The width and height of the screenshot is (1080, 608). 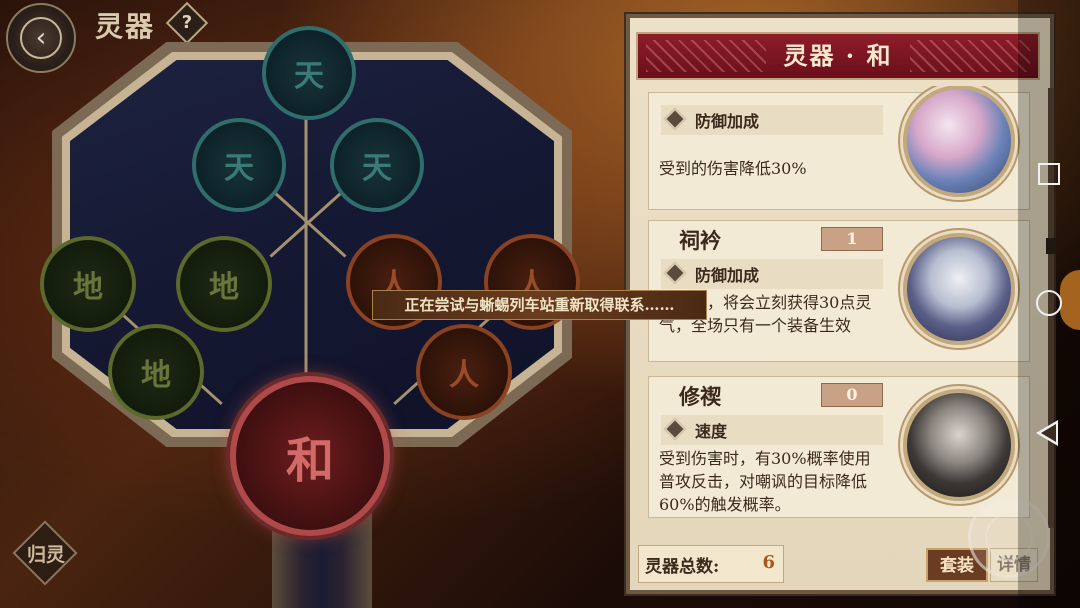 What do you see at coordinates (838, 56) in the screenshot?
I see `panel-title: 灵器 · 和` at bounding box center [838, 56].